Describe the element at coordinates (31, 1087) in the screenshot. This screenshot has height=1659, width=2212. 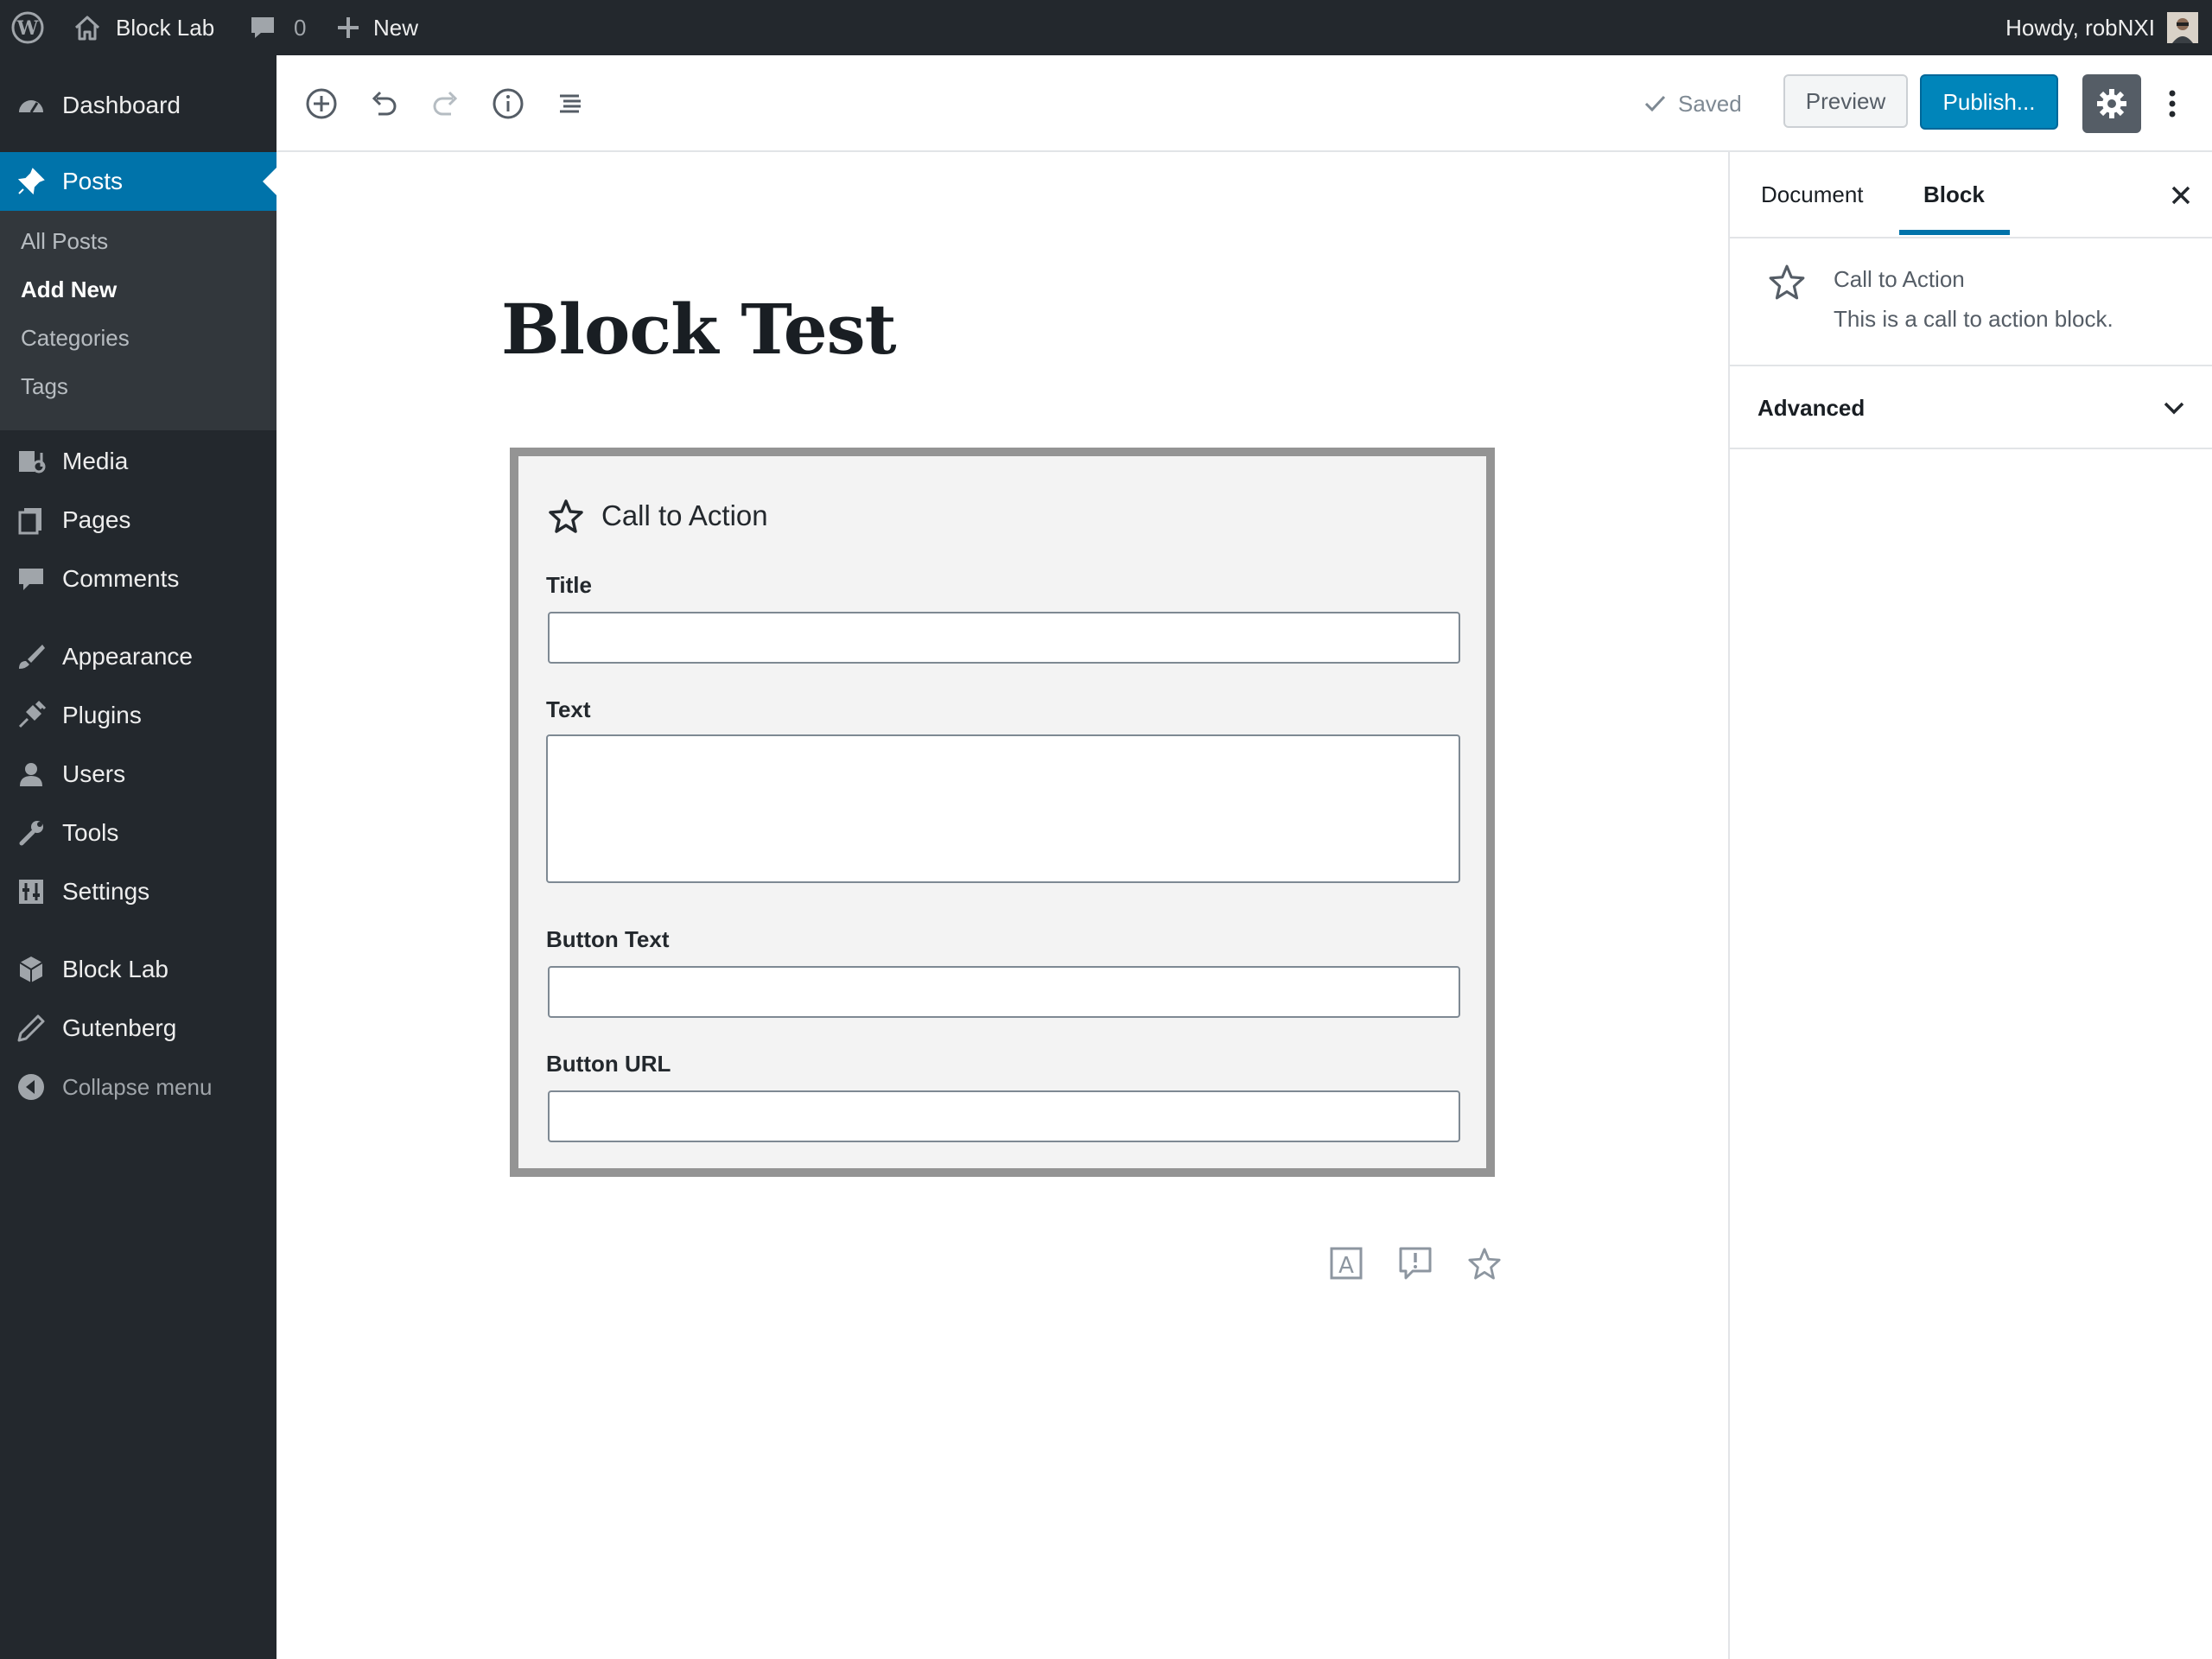
I see `collapse-arrow-icon` at that location.